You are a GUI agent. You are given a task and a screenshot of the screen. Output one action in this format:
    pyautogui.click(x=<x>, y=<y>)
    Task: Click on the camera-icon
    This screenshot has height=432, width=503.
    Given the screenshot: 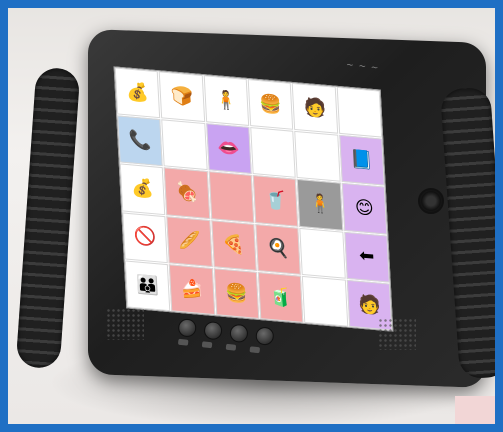 What is the action you would take?
    pyautogui.click(x=431, y=201)
    